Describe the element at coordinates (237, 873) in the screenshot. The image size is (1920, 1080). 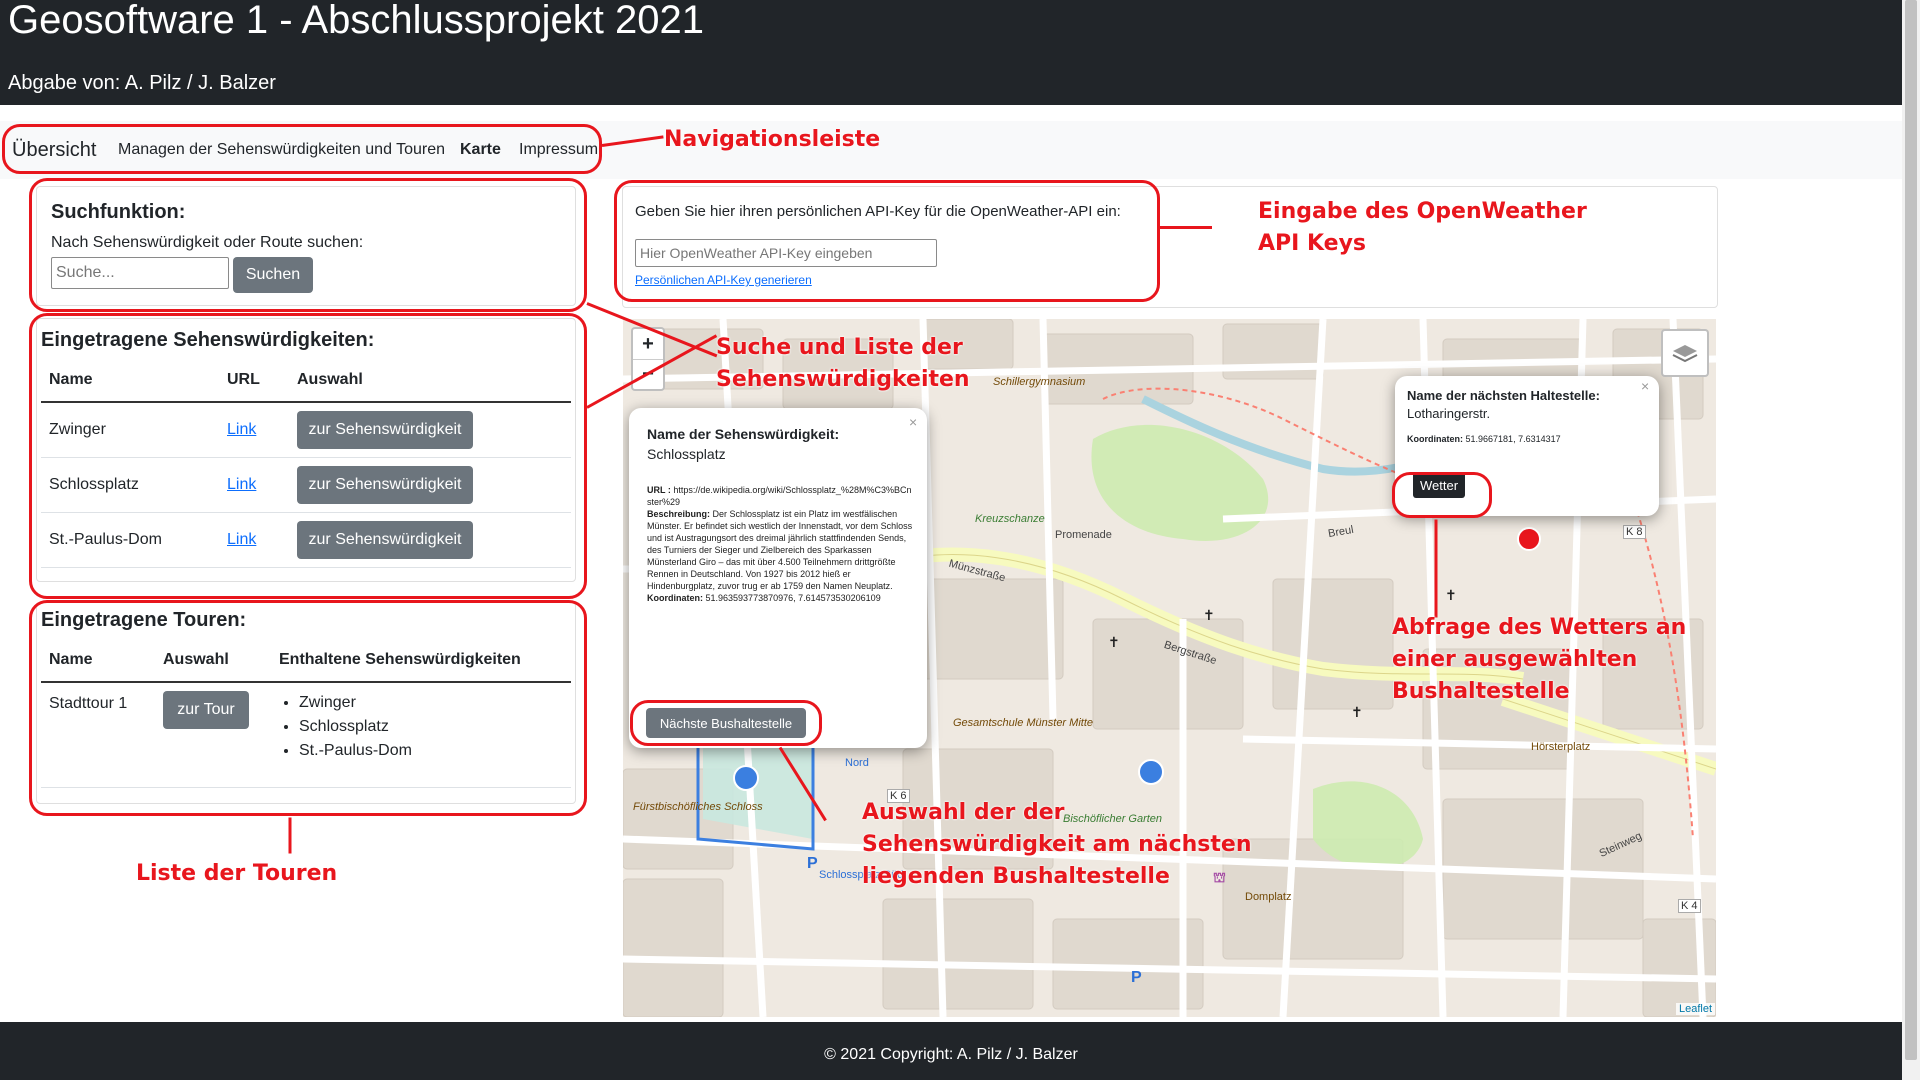
I see `annotation-tours: Liste der Touren` at that location.